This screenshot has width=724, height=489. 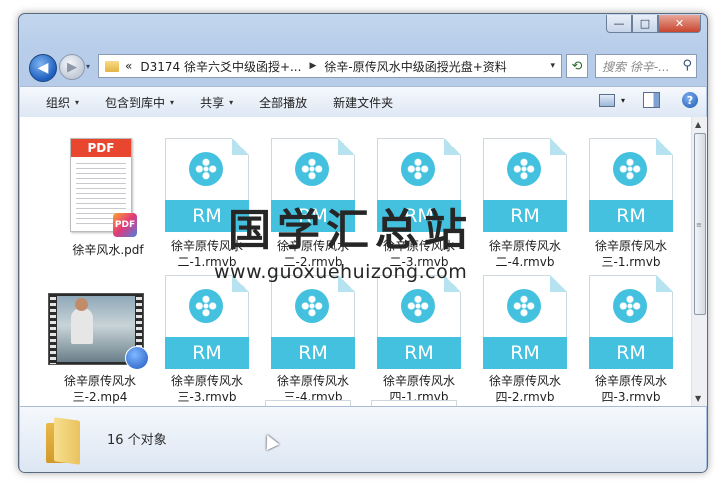 I want to click on share-menu: 共享 ▾, so click(x=216, y=102).